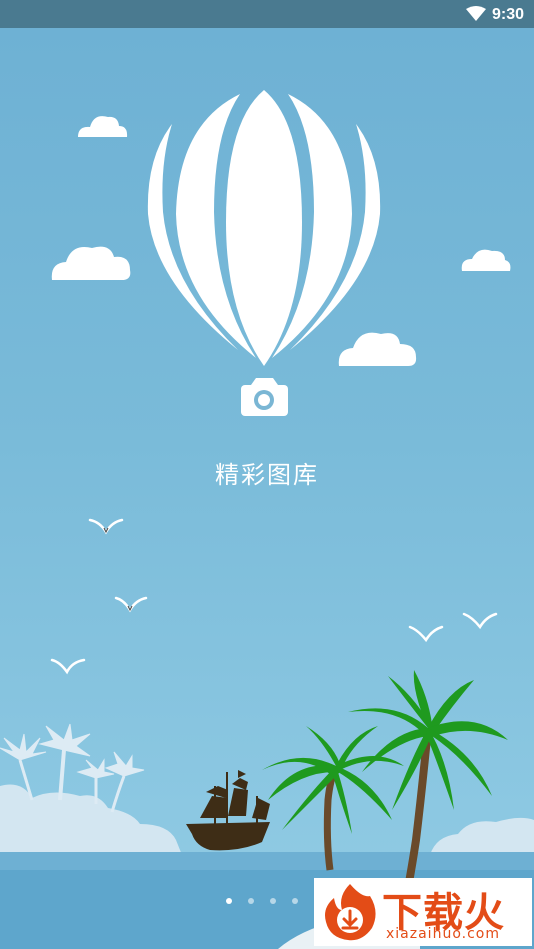  What do you see at coordinates (267, 14) in the screenshot?
I see `status-bar: 9:30` at bounding box center [267, 14].